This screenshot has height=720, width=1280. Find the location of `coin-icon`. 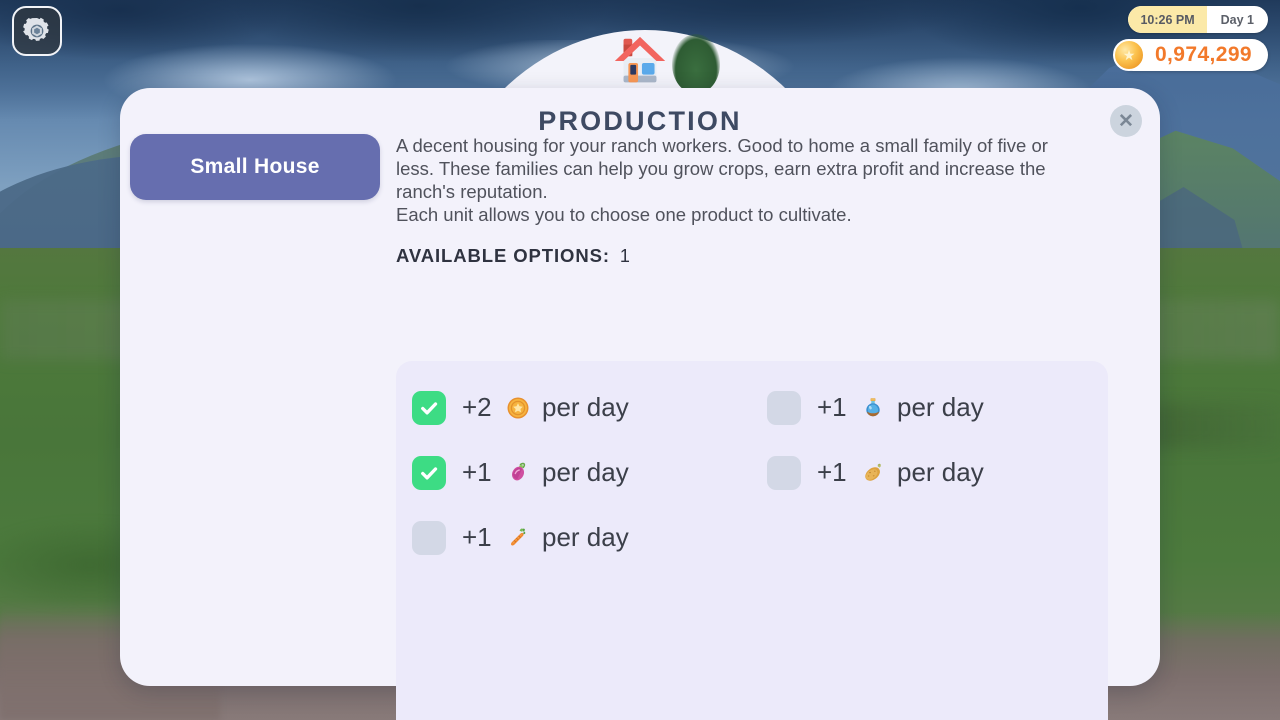

coin-icon is located at coordinates (518, 408).